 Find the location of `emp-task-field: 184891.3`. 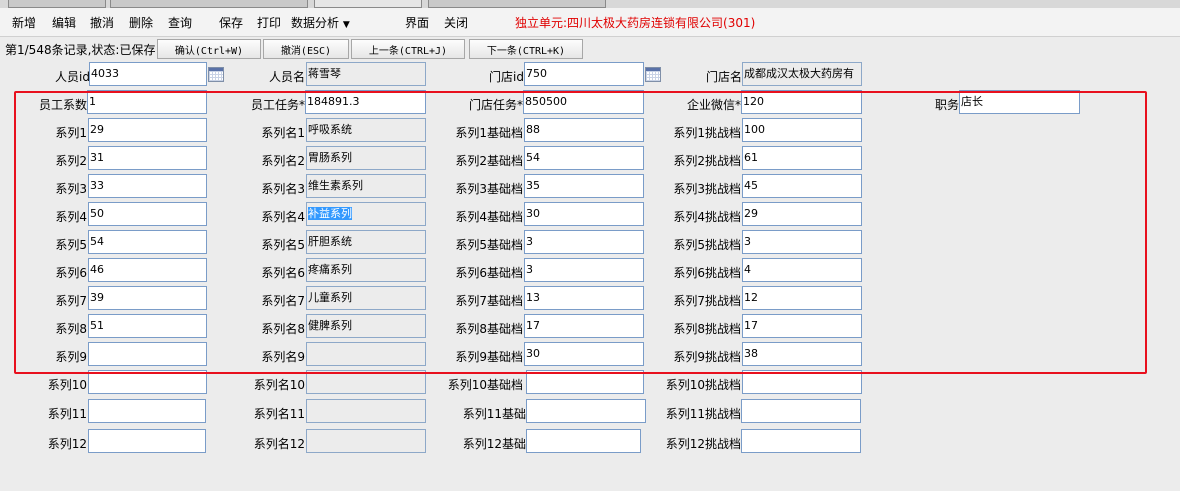

emp-task-field: 184891.3 is located at coordinates (365, 102).